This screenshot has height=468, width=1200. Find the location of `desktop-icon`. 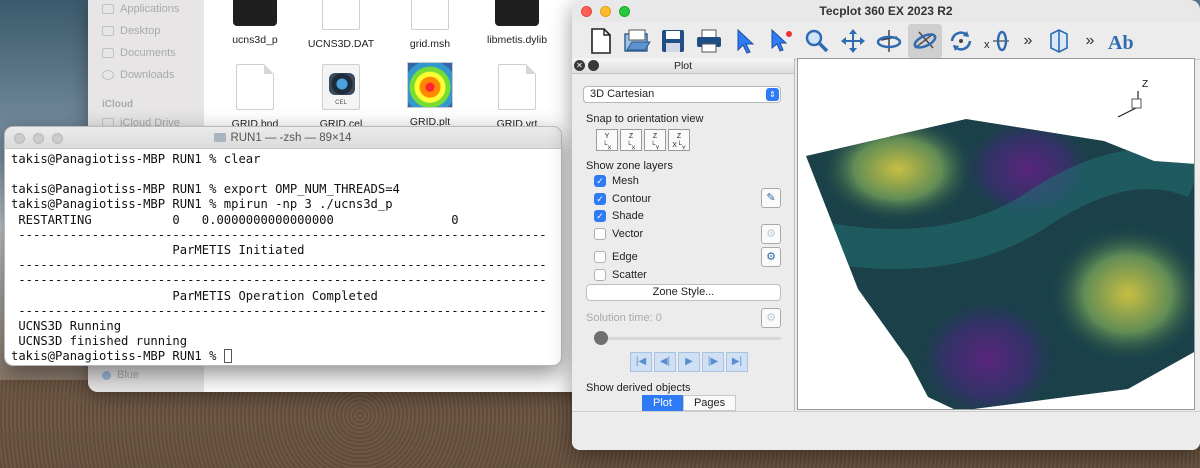

desktop-icon is located at coordinates (108, 31).